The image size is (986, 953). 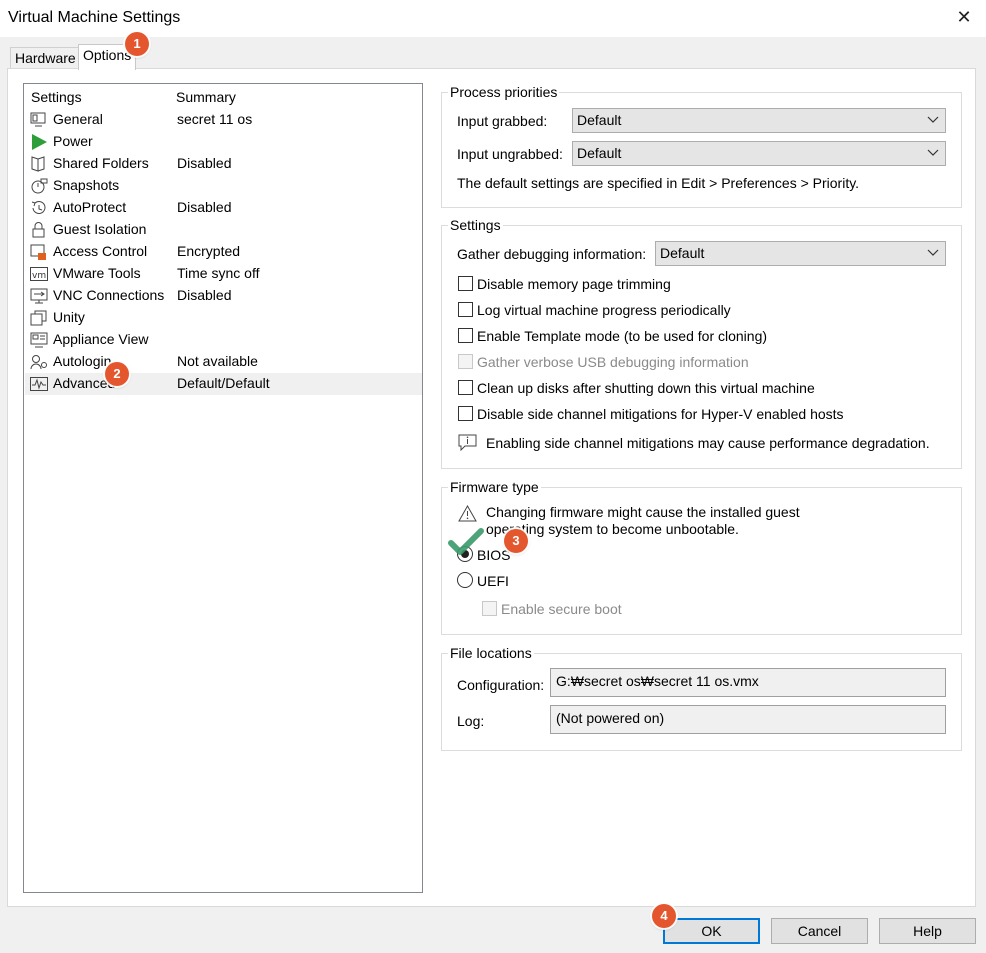 I want to click on debug-info-value: Default, so click(x=682, y=253).